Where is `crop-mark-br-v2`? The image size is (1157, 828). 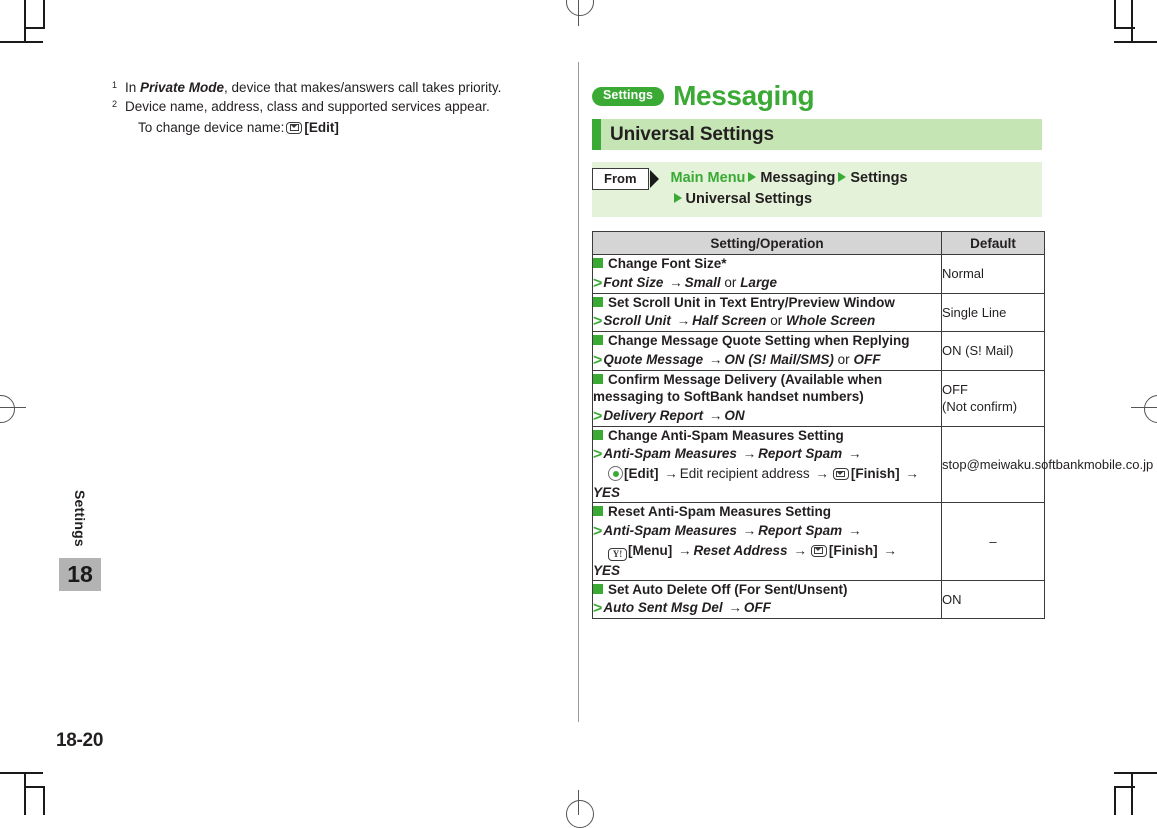
crop-mark-br-v2 is located at coordinates (1115, 800).